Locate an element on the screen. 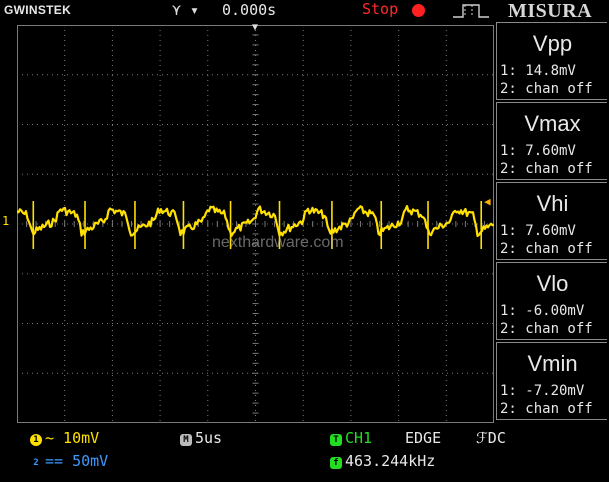  measure-slot-vmin: Vmin 1: -7.20mV 2: chan off is located at coordinates (551, 381).